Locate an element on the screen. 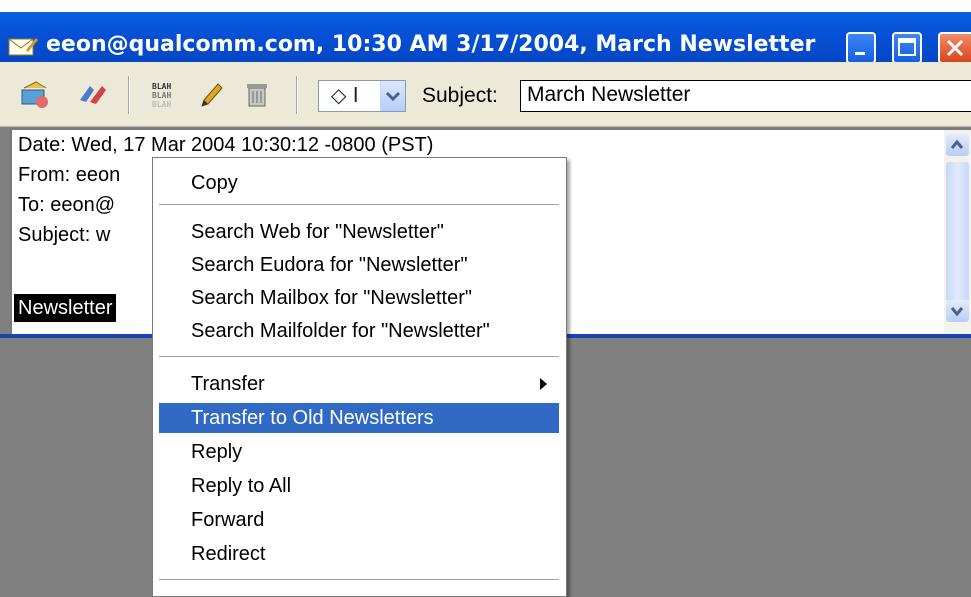 Image resolution: width=971 pixels, height=597 pixels. subject-label: Subject: is located at coordinates (460, 95).